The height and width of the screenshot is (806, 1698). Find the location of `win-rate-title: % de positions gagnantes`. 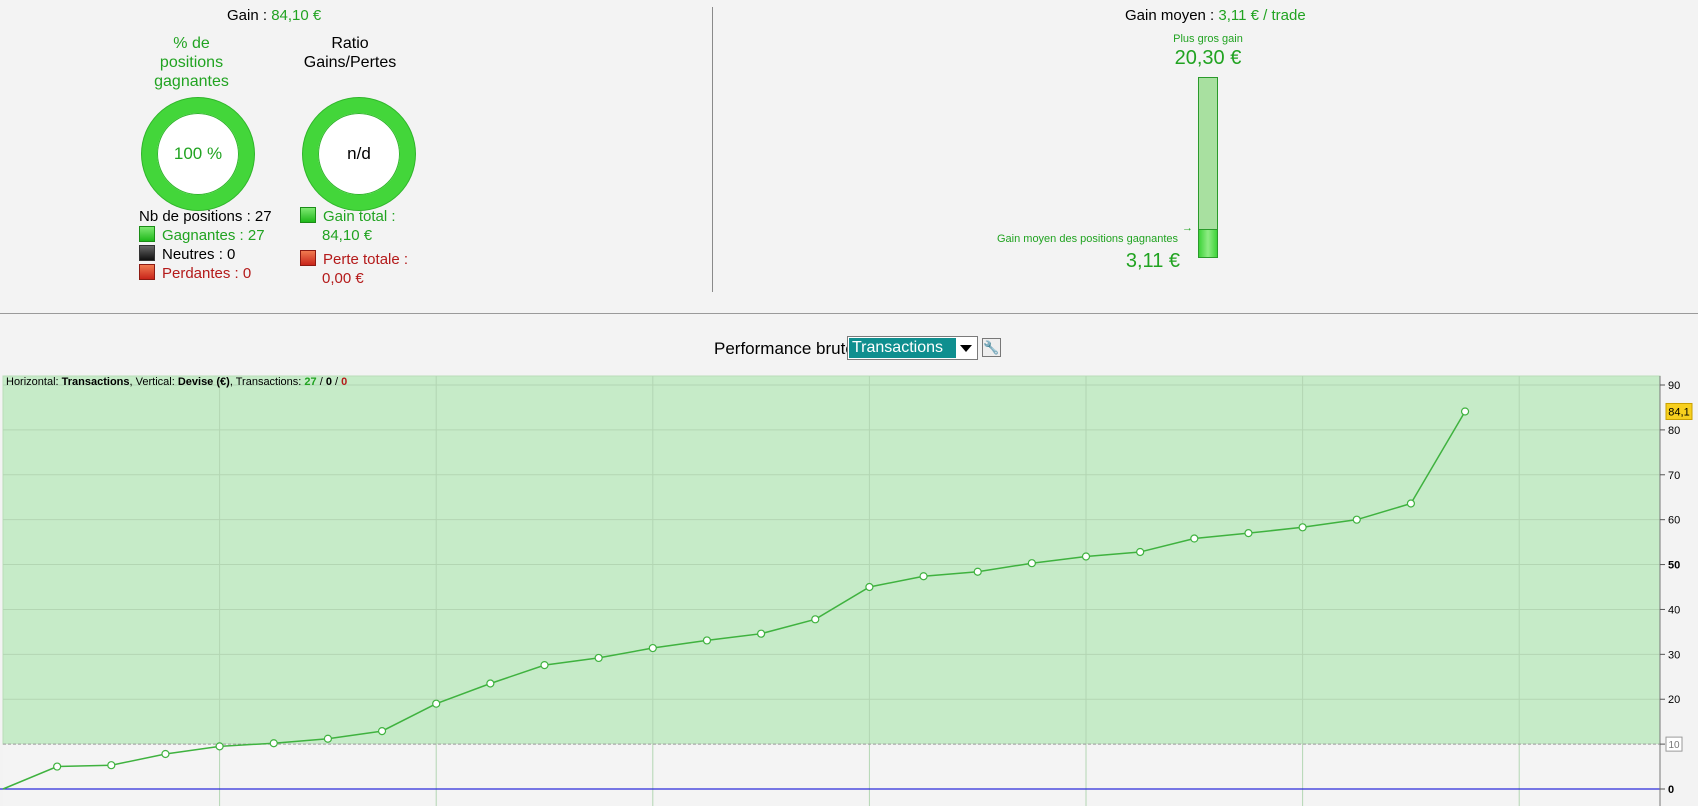

win-rate-title: % de positions gagnantes is located at coordinates (191, 62).